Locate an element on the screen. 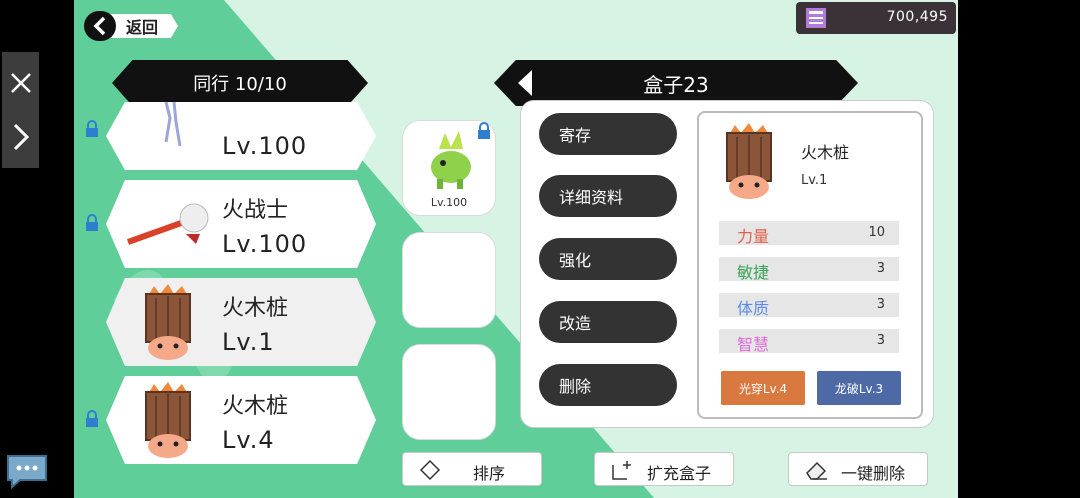 The width and height of the screenshot is (1080, 498). chat-bubble-icon is located at coordinates (27, 472).